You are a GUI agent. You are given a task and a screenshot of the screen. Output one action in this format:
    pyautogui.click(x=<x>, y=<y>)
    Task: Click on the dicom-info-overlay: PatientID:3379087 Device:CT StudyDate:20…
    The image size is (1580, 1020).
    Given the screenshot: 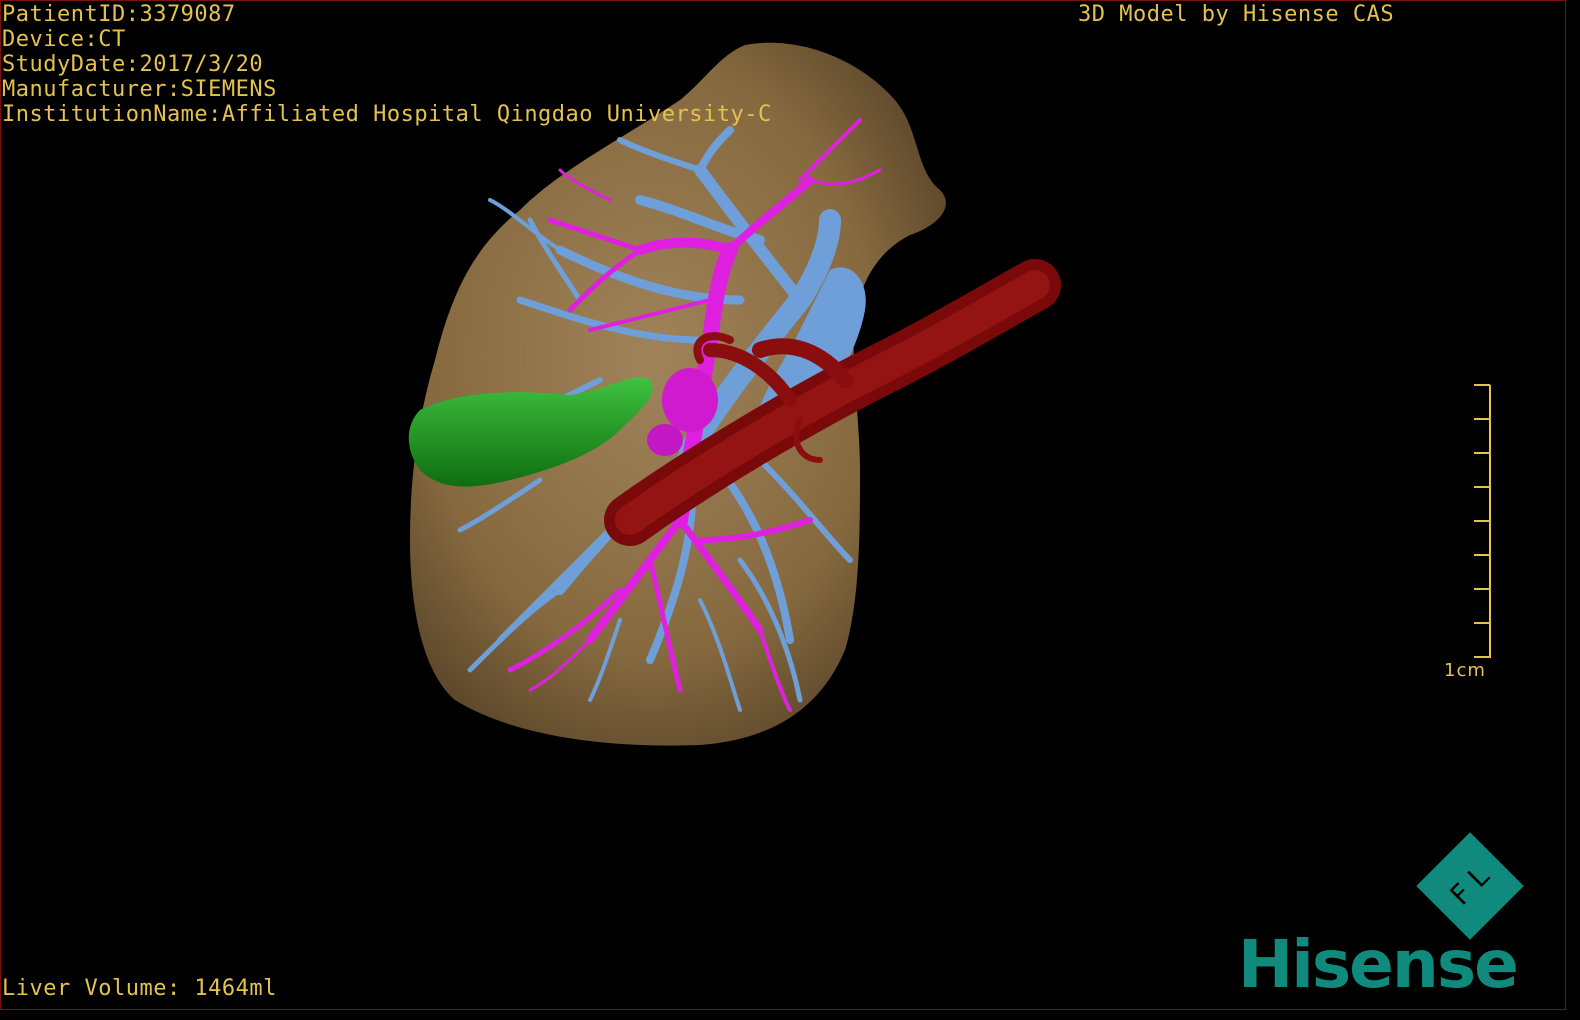 What is the action you would take?
    pyautogui.click(x=387, y=64)
    